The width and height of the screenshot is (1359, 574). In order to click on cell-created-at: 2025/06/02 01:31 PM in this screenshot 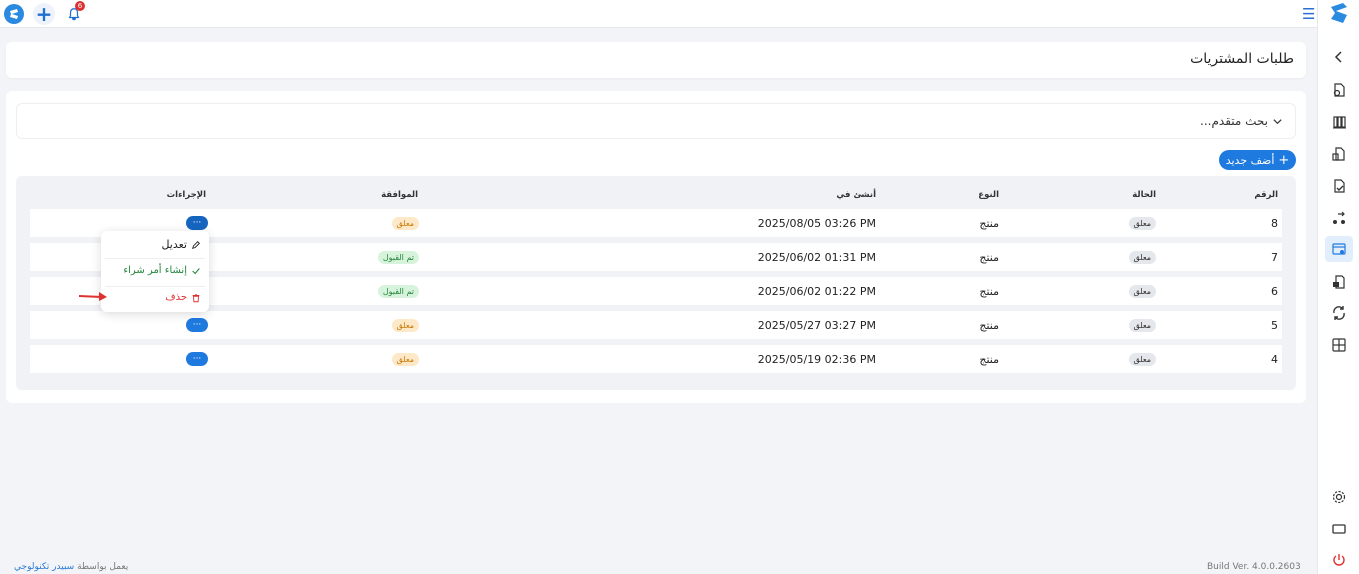, I will do `click(816, 257)`.